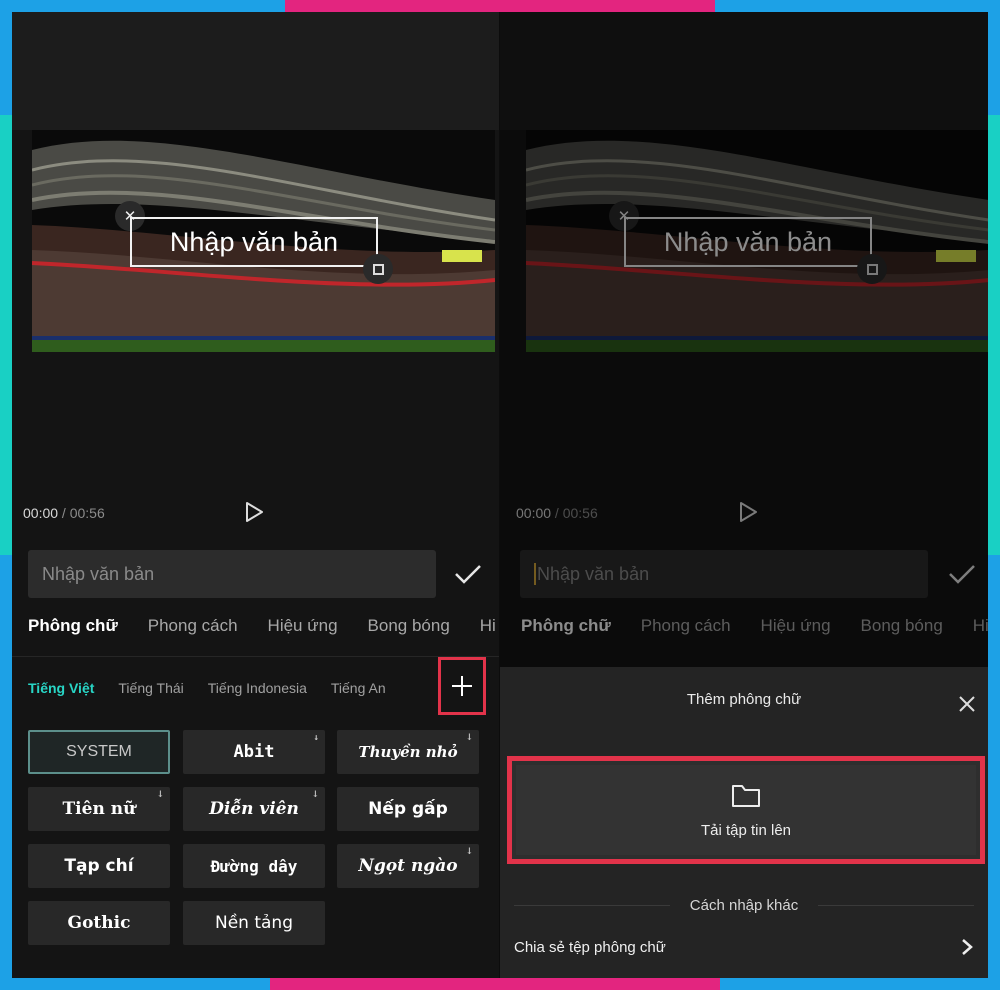 The image size is (1000, 990). I want to click on other-methods-divider: Cách nhập khác, so click(744, 905).